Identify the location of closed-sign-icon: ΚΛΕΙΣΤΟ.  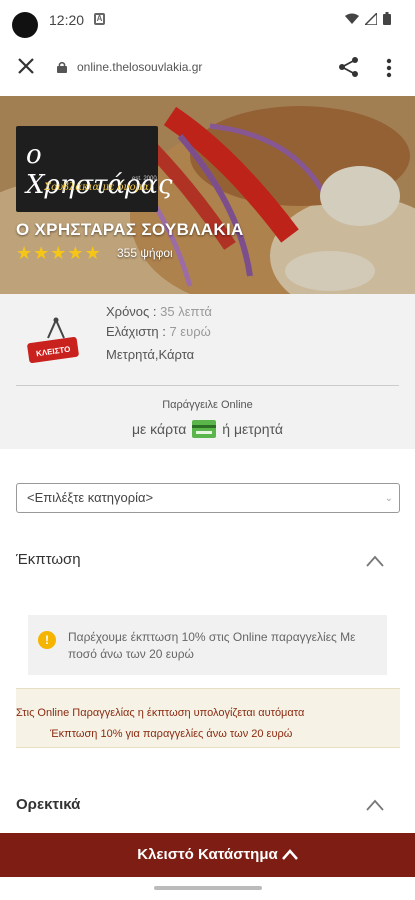
(53, 340).